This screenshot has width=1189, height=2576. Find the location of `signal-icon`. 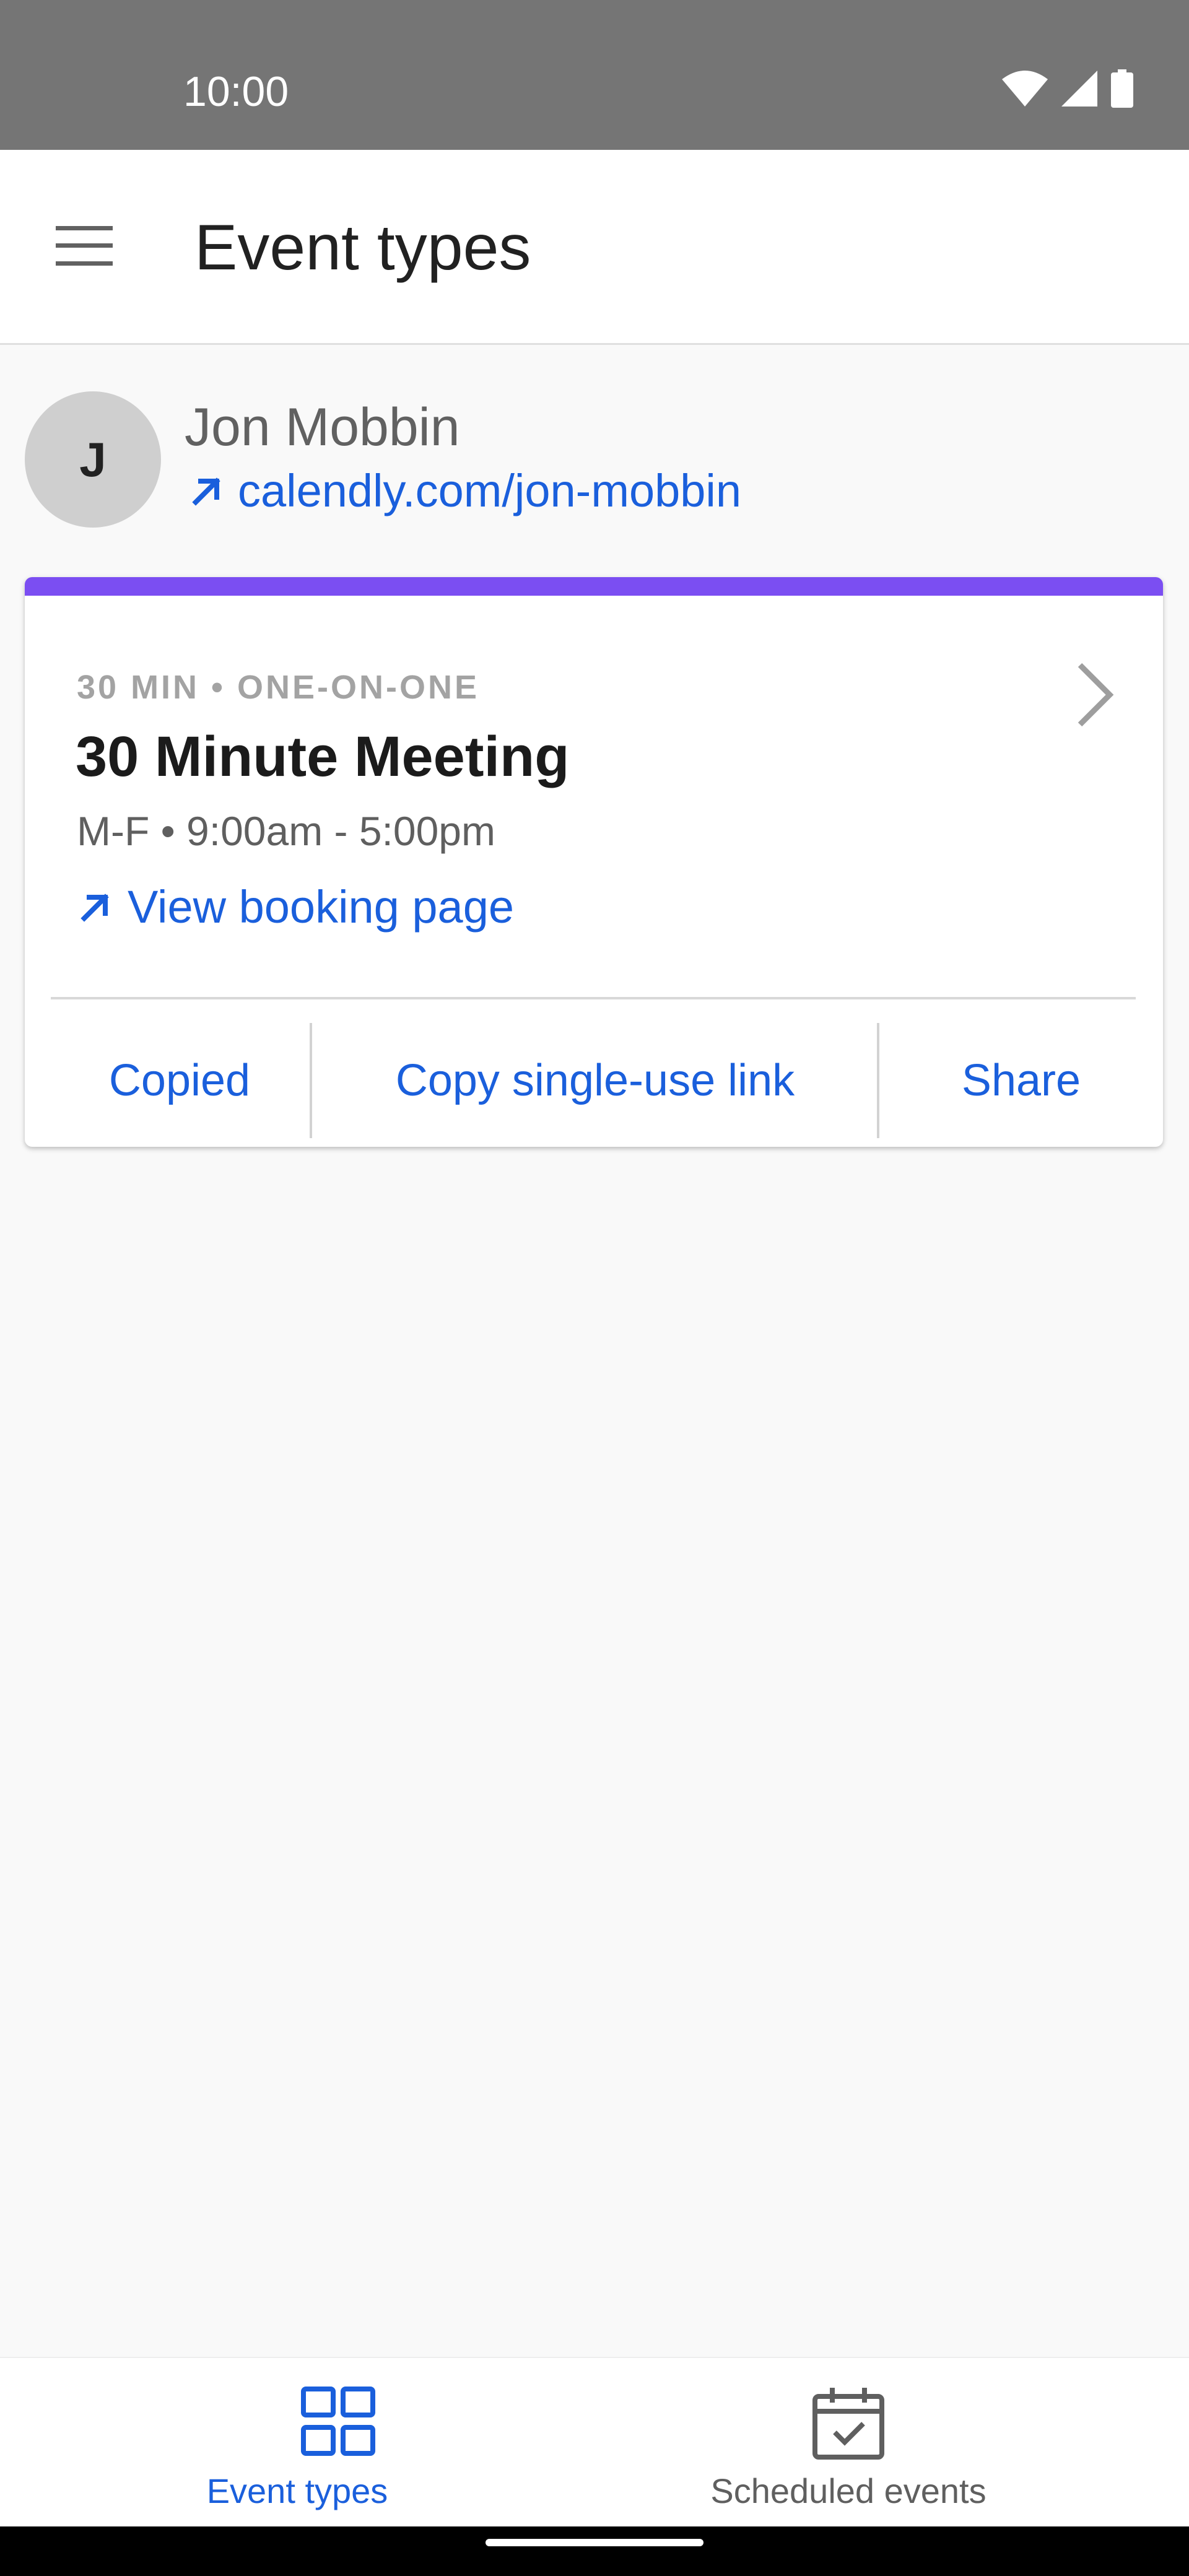

signal-icon is located at coordinates (1079, 89).